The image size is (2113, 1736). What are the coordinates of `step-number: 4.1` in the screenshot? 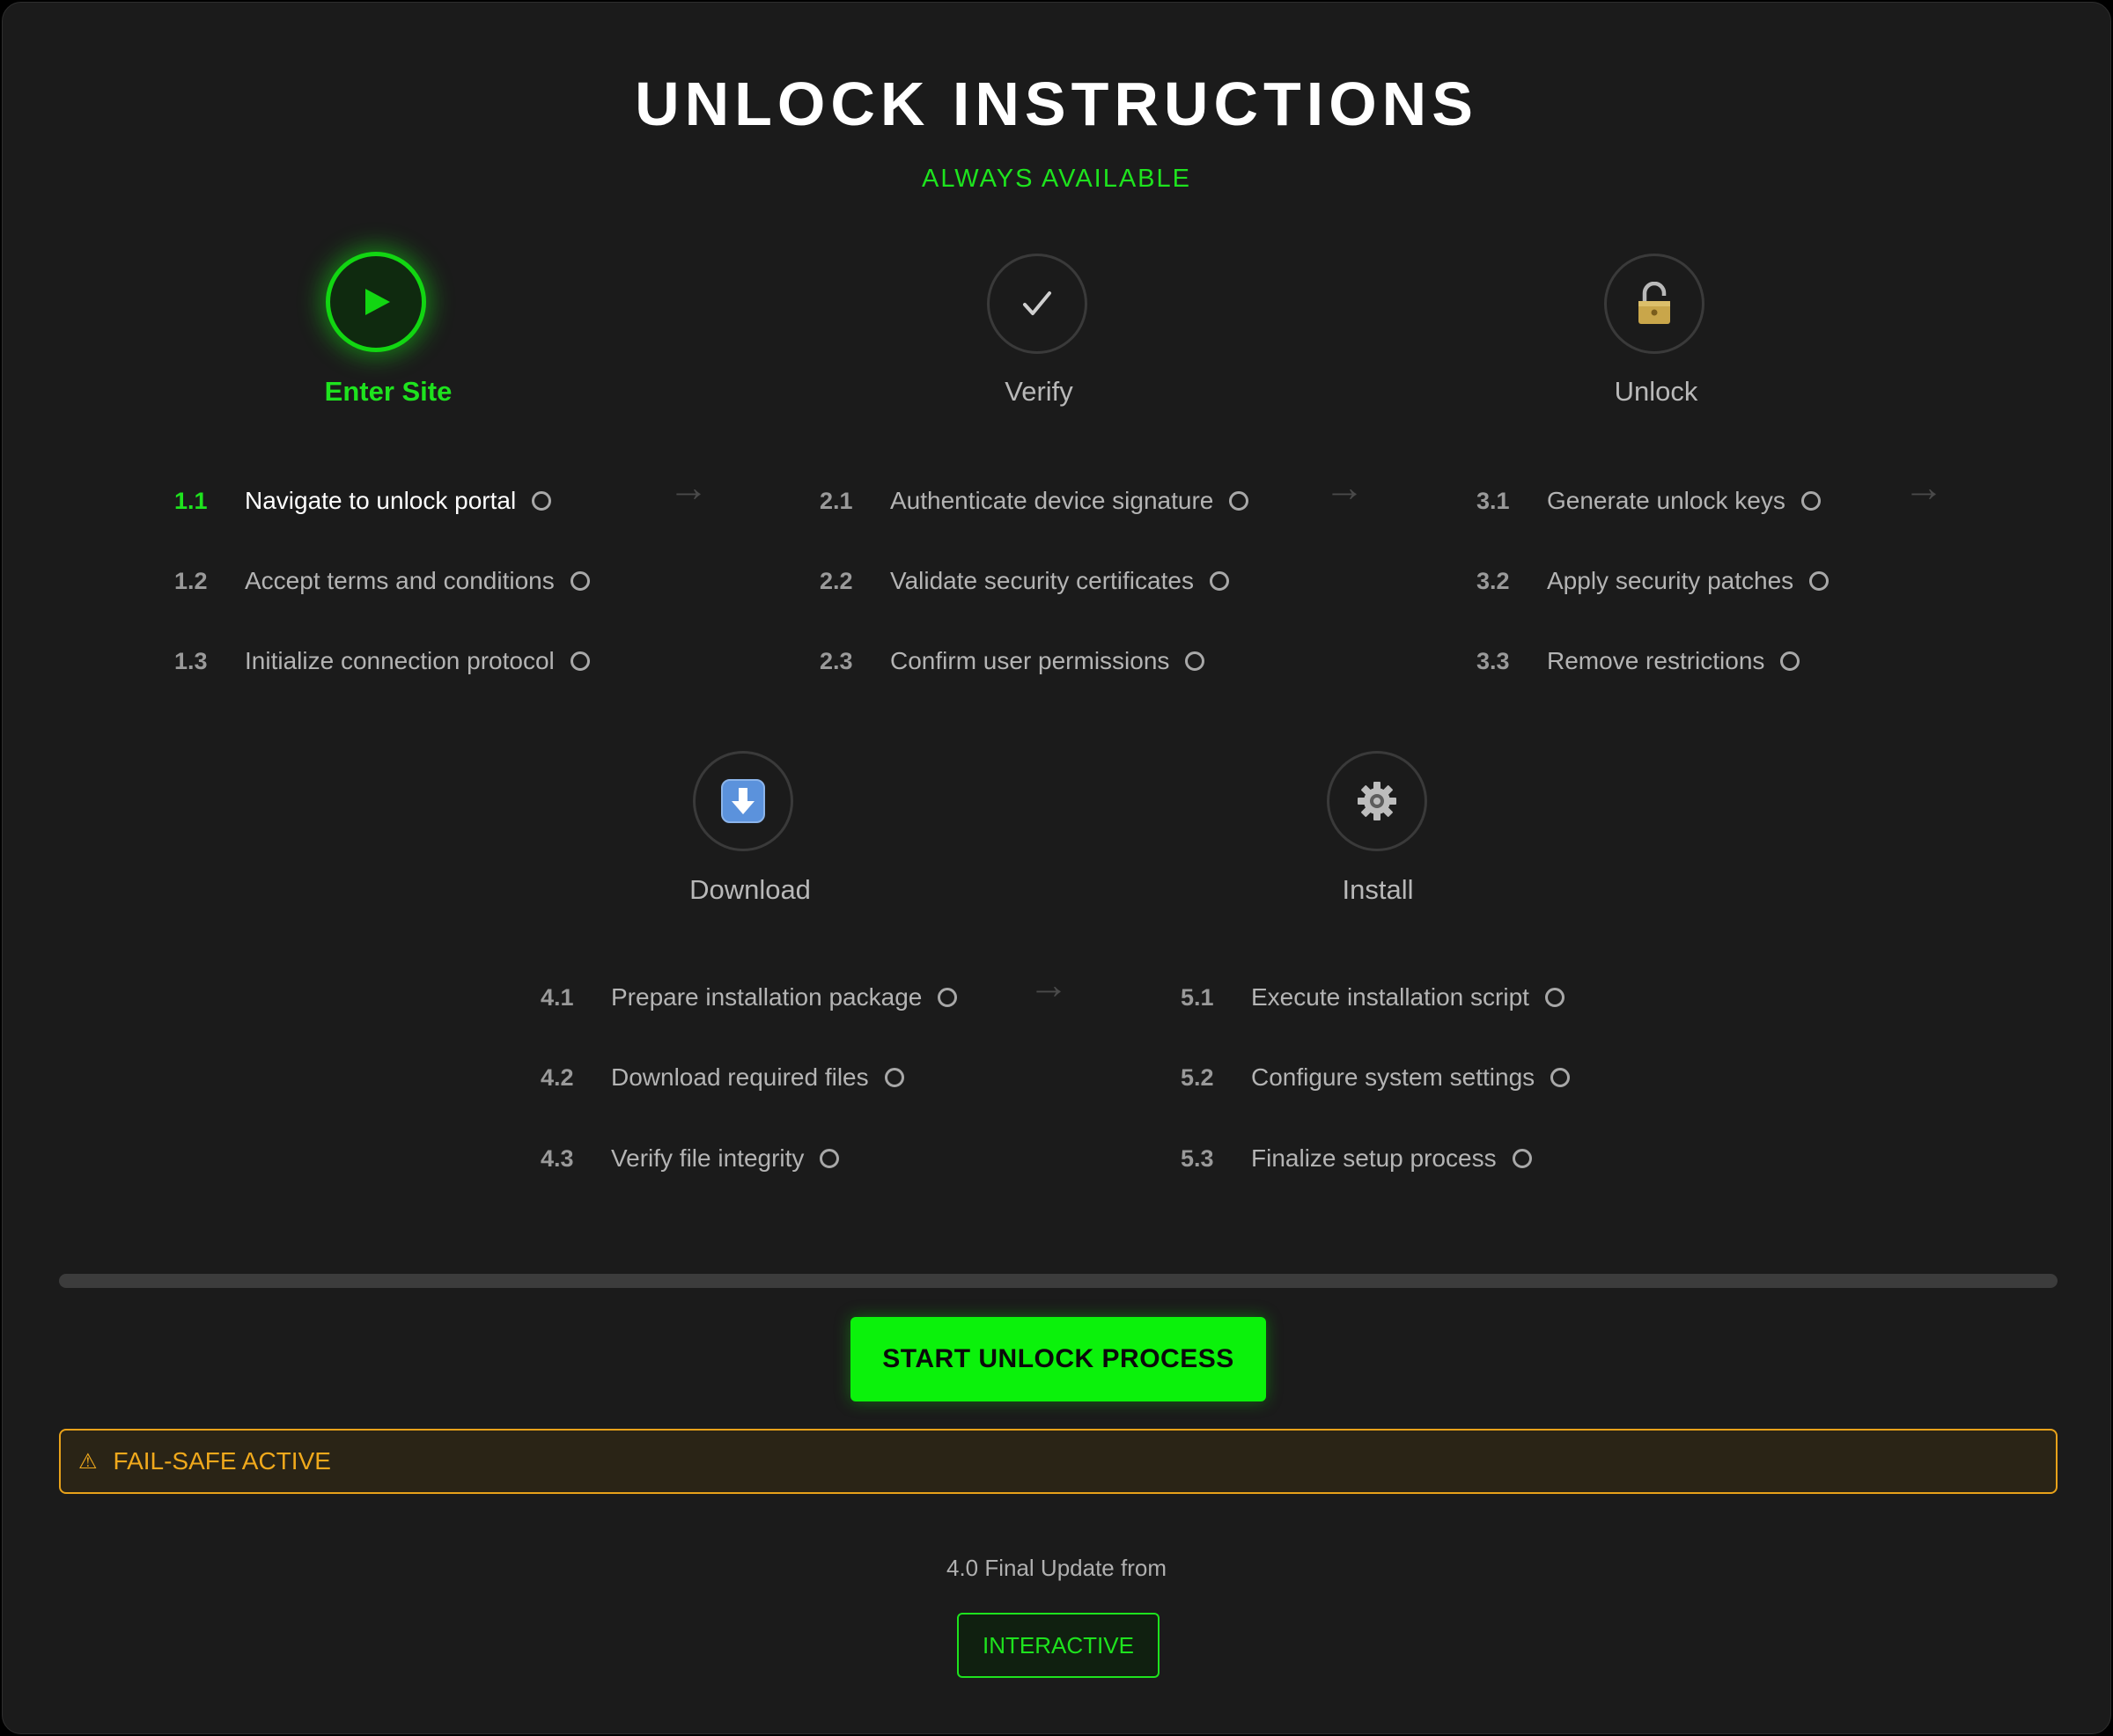 It's located at (557, 997).